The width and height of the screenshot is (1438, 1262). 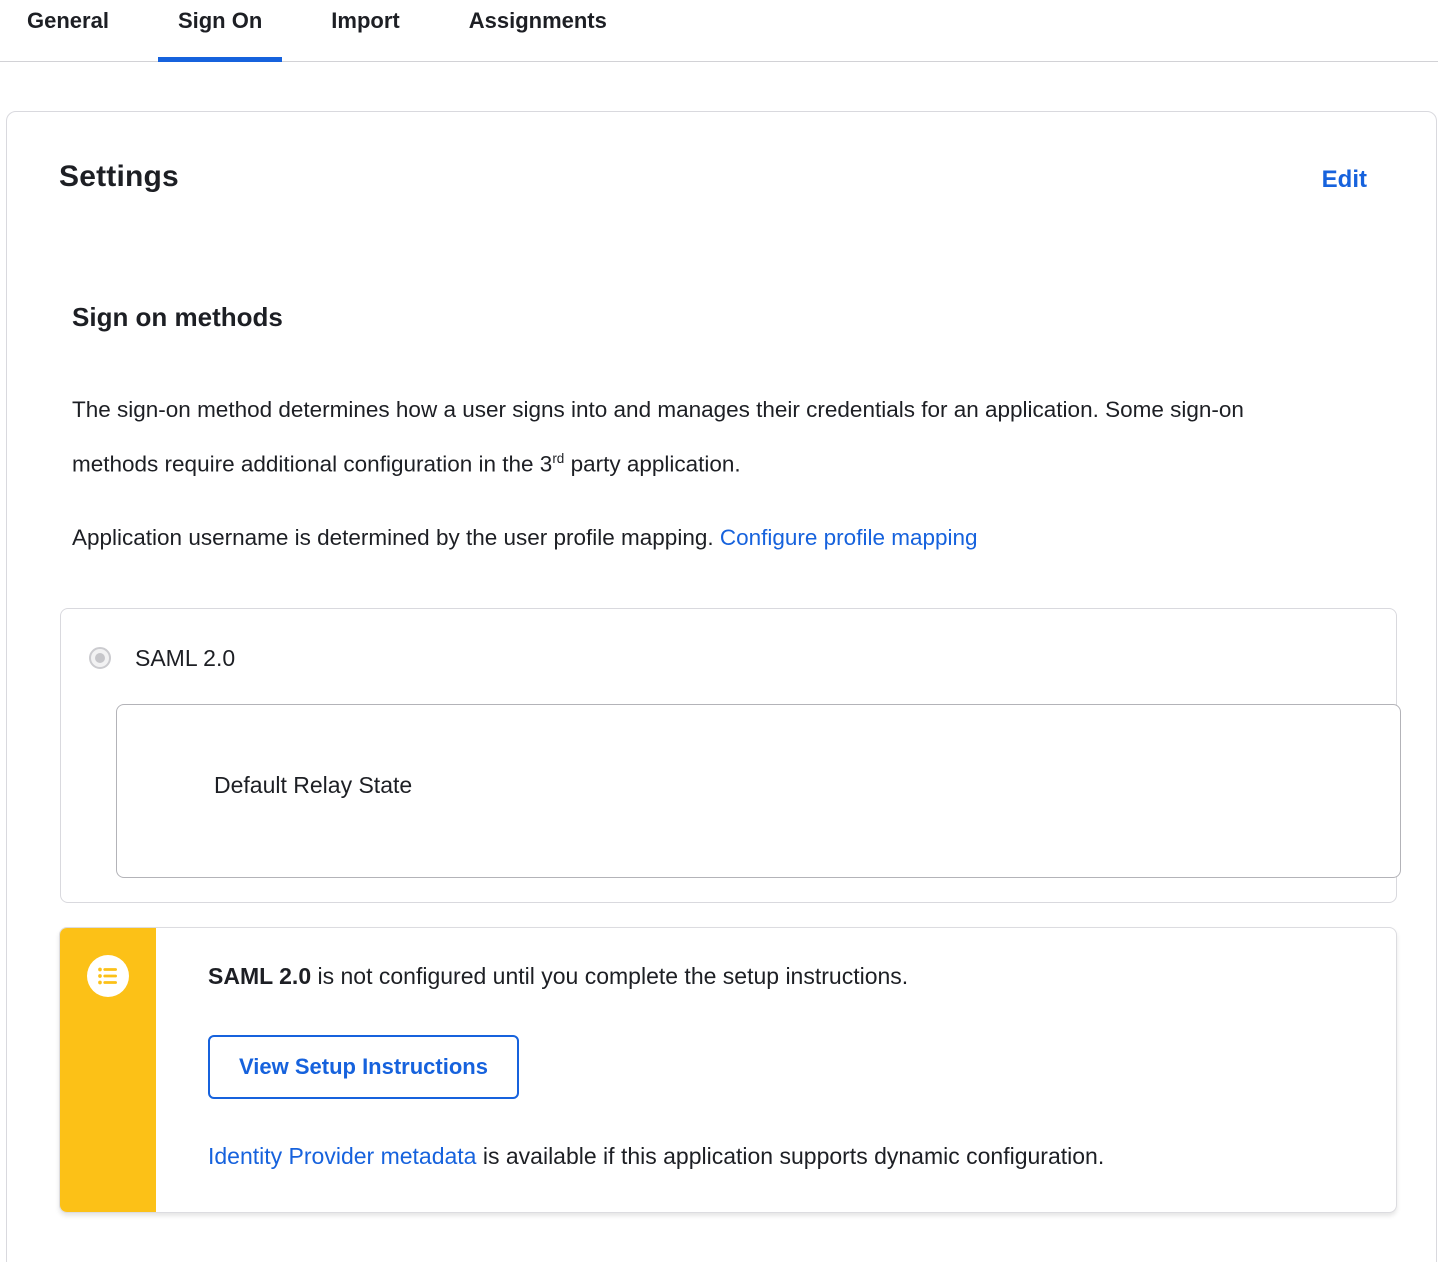 What do you see at coordinates (68, 30) in the screenshot?
I see `tab-general: General` at bounding box center [68, 30].